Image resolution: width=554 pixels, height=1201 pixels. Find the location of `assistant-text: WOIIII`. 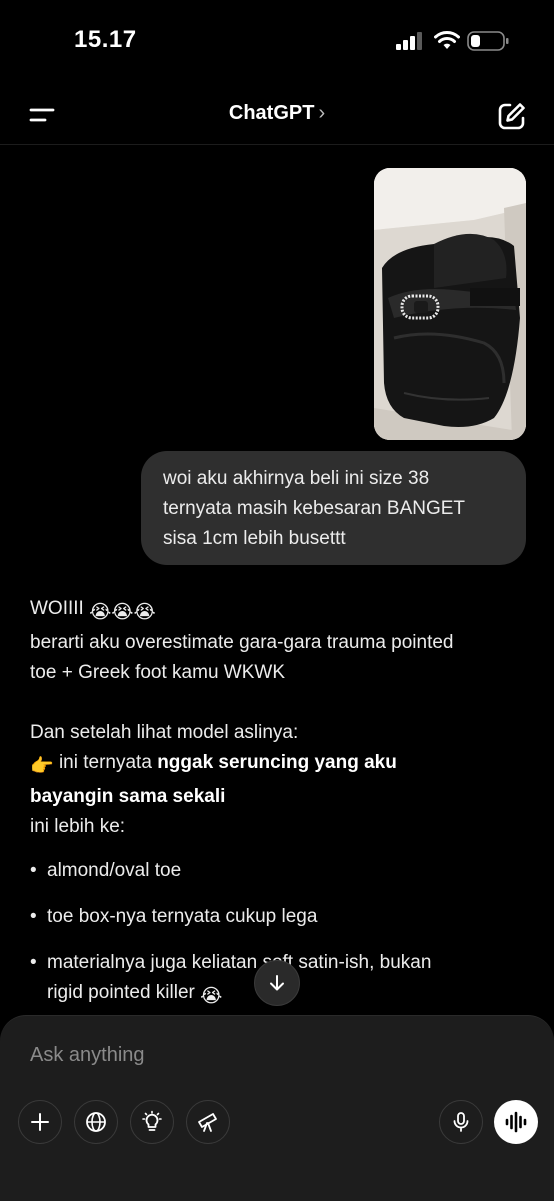

assistant-text: WOIIII is located at coordinates (57, 608).